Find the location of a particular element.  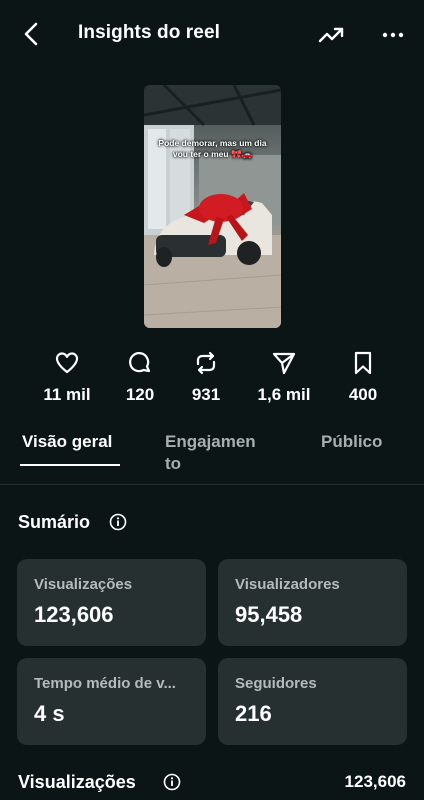

views-info-icon is located at coordinates (172, 782).